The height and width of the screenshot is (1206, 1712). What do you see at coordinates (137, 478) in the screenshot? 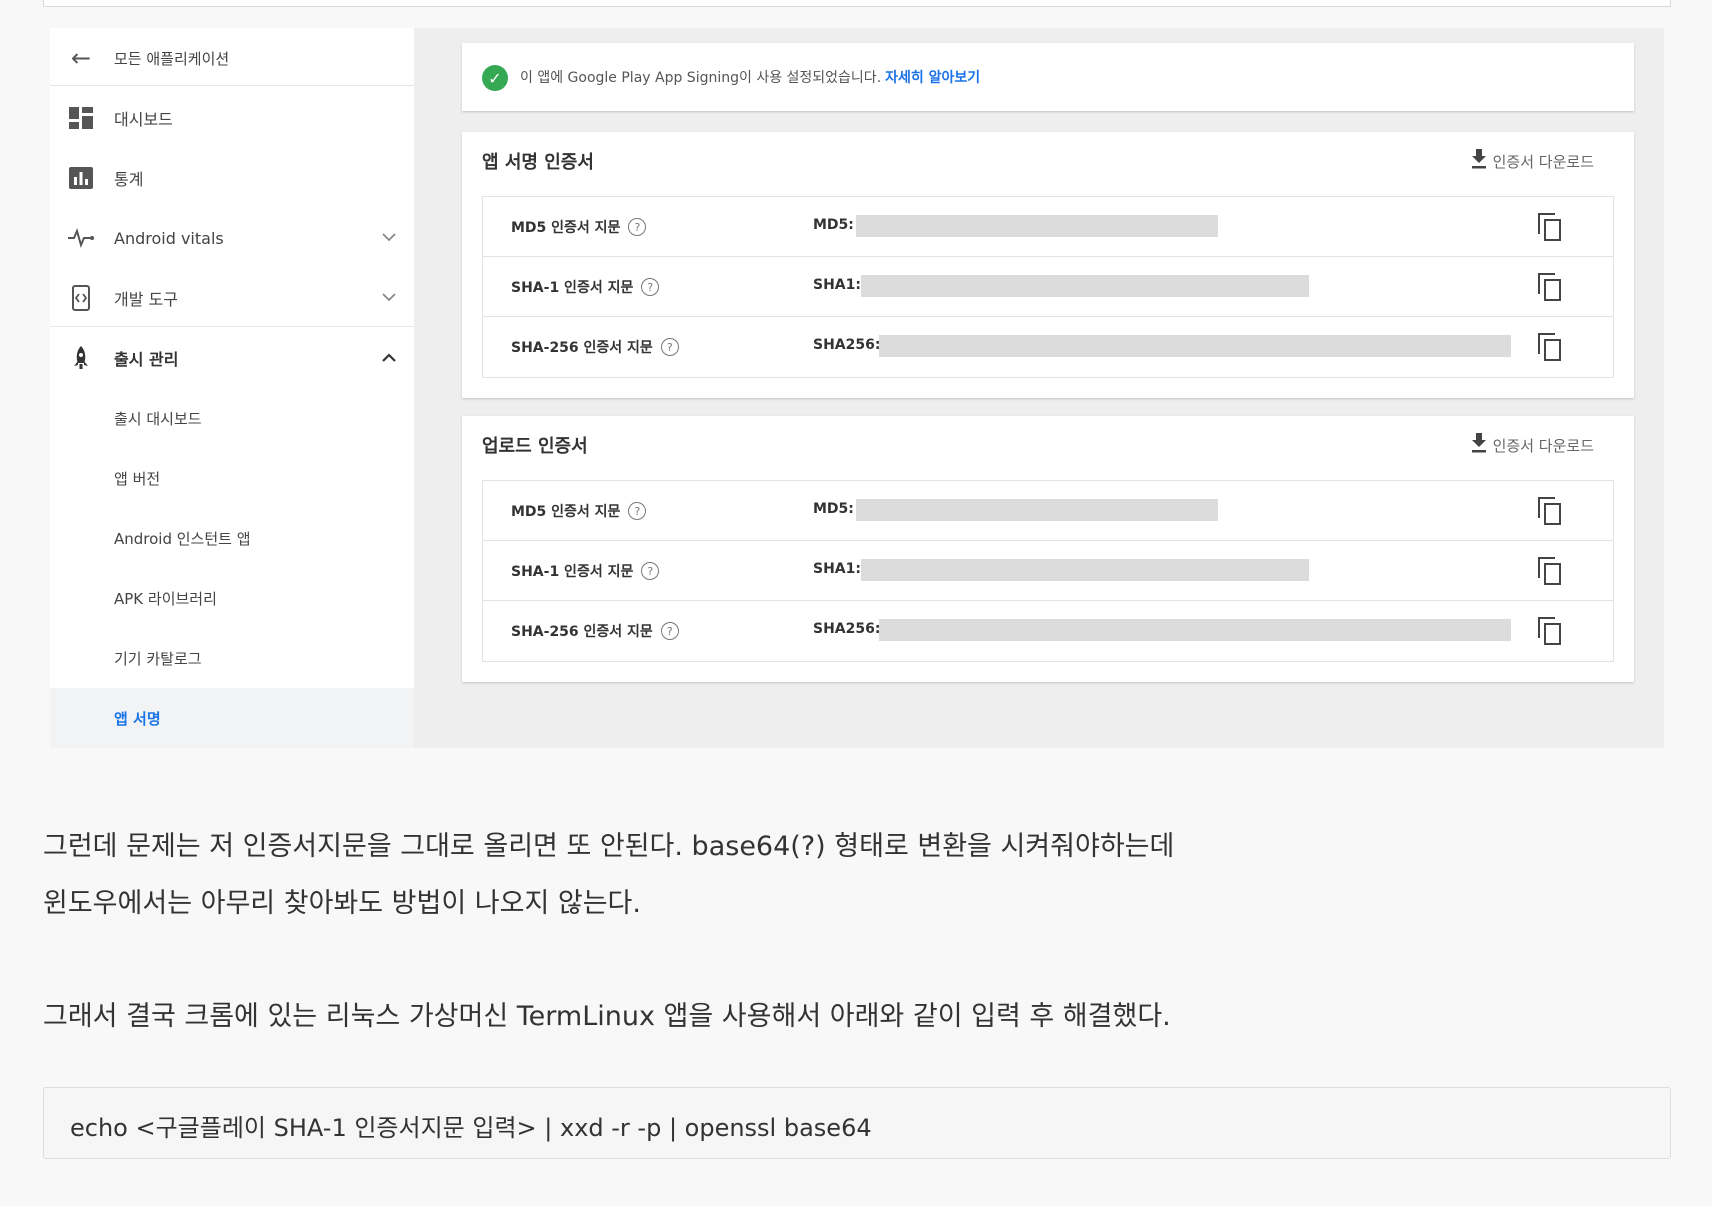
I see `sidebar-subitem-label: 앱 버전` at bounding box center [137, 478].